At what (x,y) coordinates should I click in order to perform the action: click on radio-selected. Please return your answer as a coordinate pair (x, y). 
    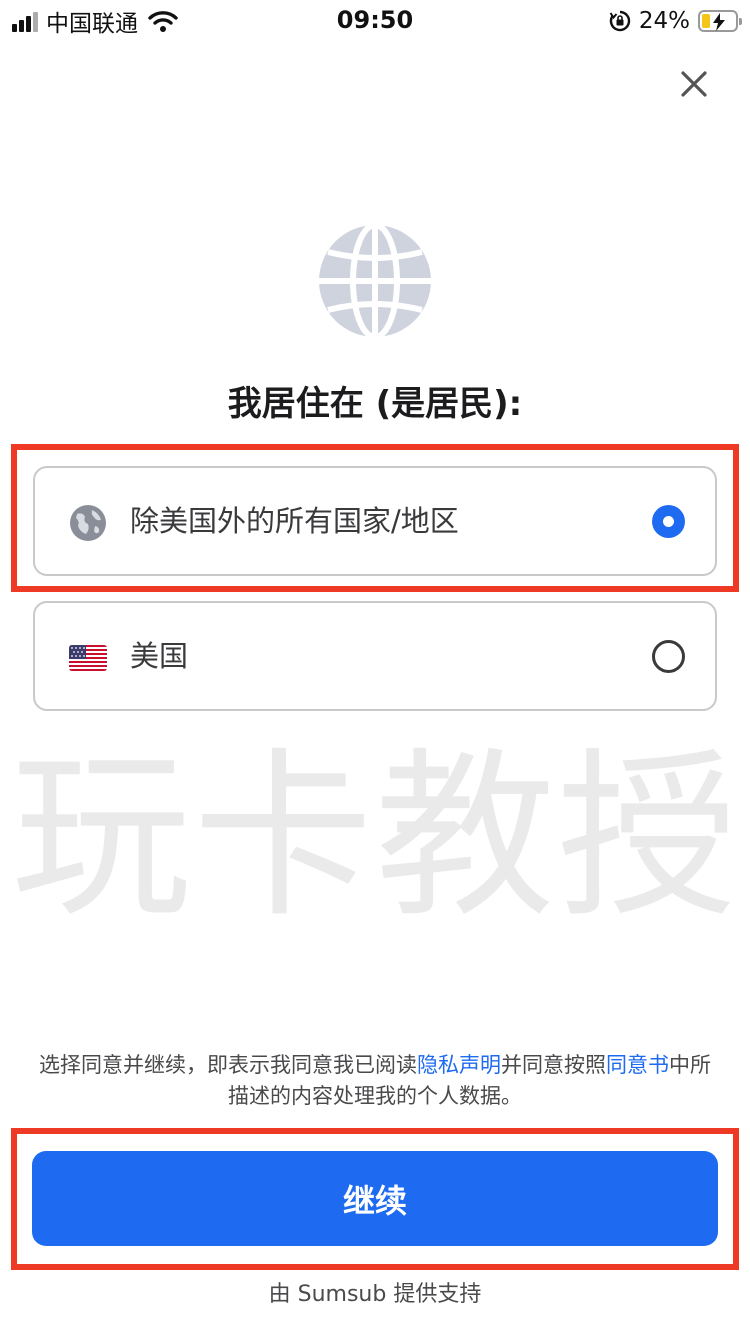
    Looking at the image, I should click on (668, 521).